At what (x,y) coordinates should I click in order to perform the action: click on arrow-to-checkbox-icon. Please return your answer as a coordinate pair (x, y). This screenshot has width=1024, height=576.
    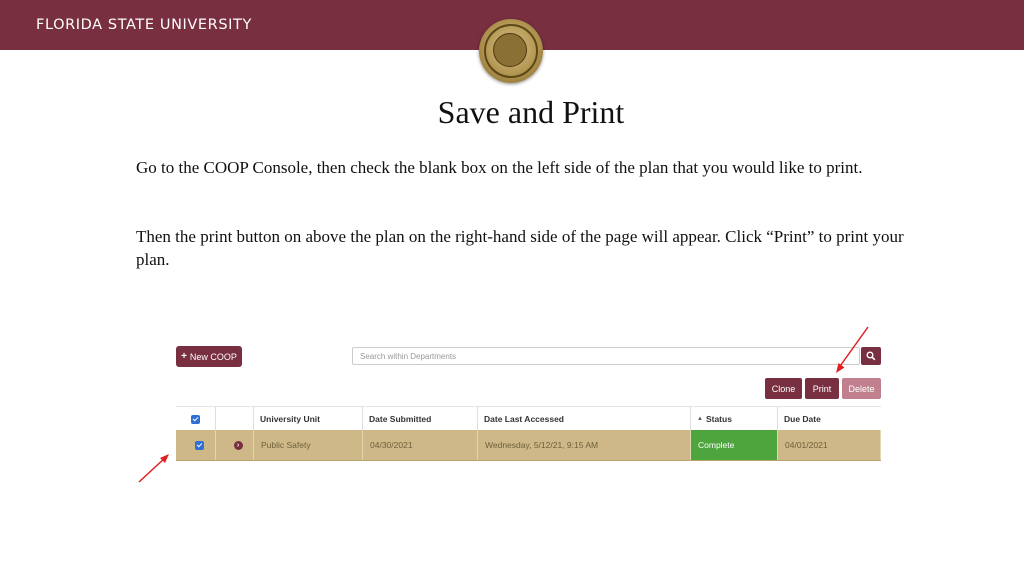
    Looking at the image, I should click on (153, 468).